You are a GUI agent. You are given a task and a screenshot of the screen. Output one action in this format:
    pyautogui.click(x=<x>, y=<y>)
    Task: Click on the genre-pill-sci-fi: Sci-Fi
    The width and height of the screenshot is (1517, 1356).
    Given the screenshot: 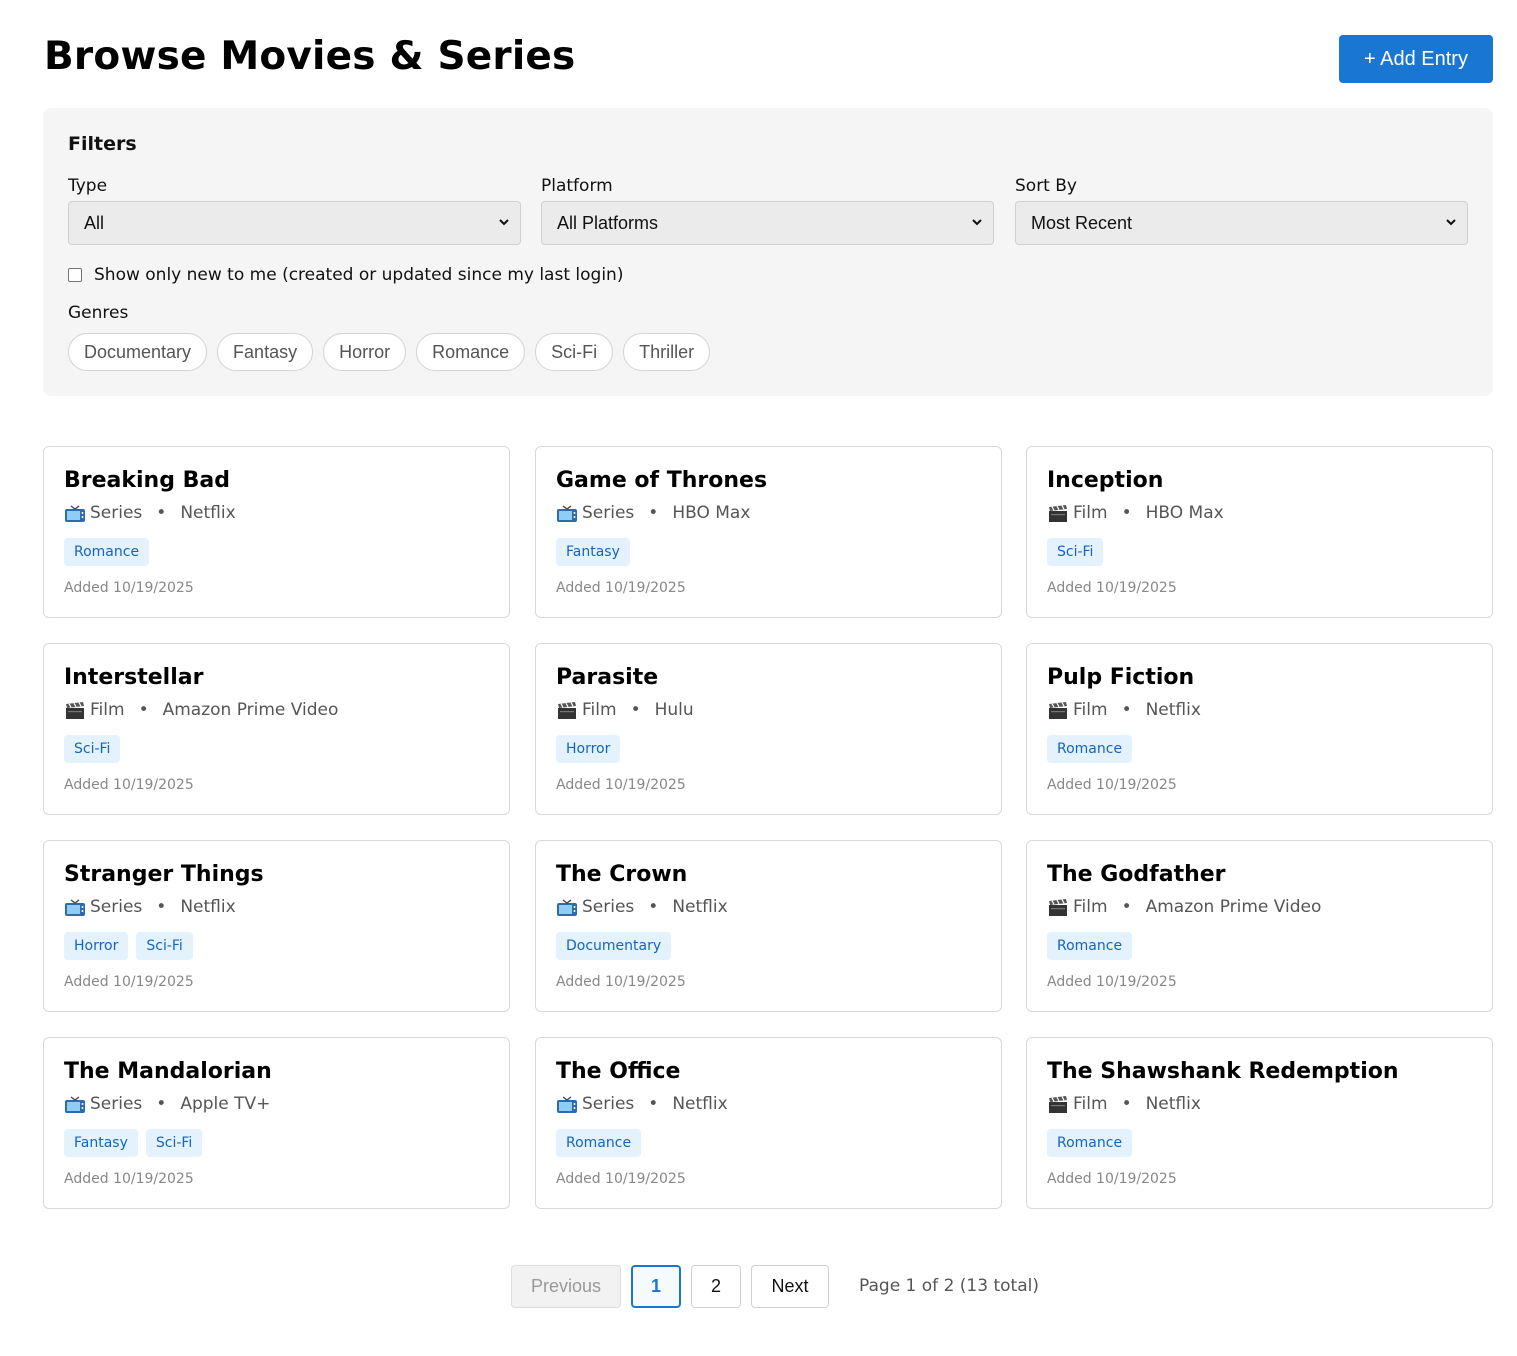 What is the action you would take?
    pyautogui.click(x=574, y=352)
    